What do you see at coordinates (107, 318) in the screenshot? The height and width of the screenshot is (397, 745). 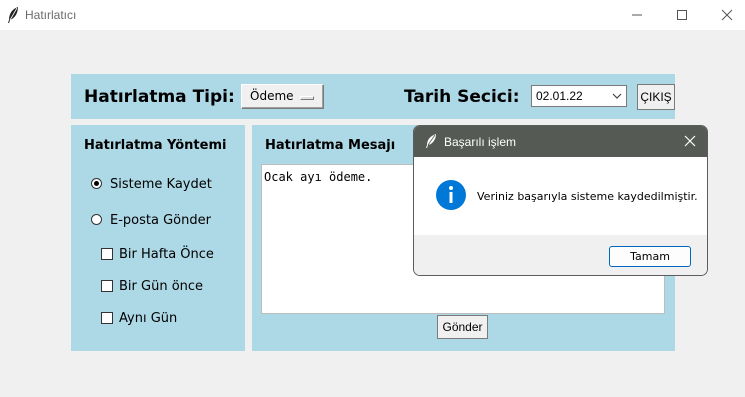 I see `checkbox-same-day` at bounding box center [107, 318].